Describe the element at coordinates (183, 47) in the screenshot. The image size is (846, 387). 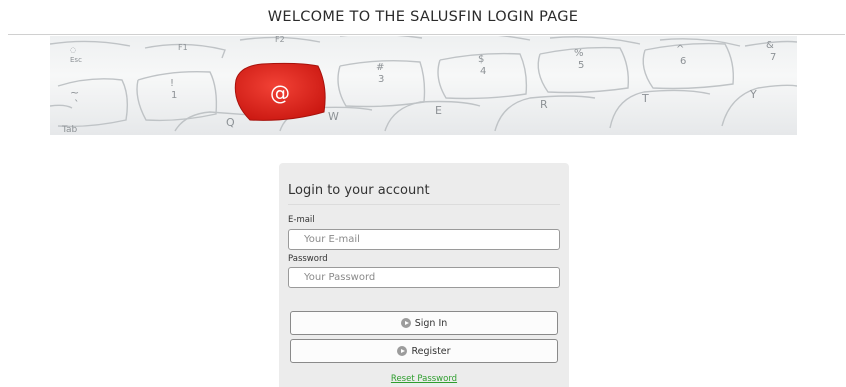
I see `key-f1: F1` at that location.